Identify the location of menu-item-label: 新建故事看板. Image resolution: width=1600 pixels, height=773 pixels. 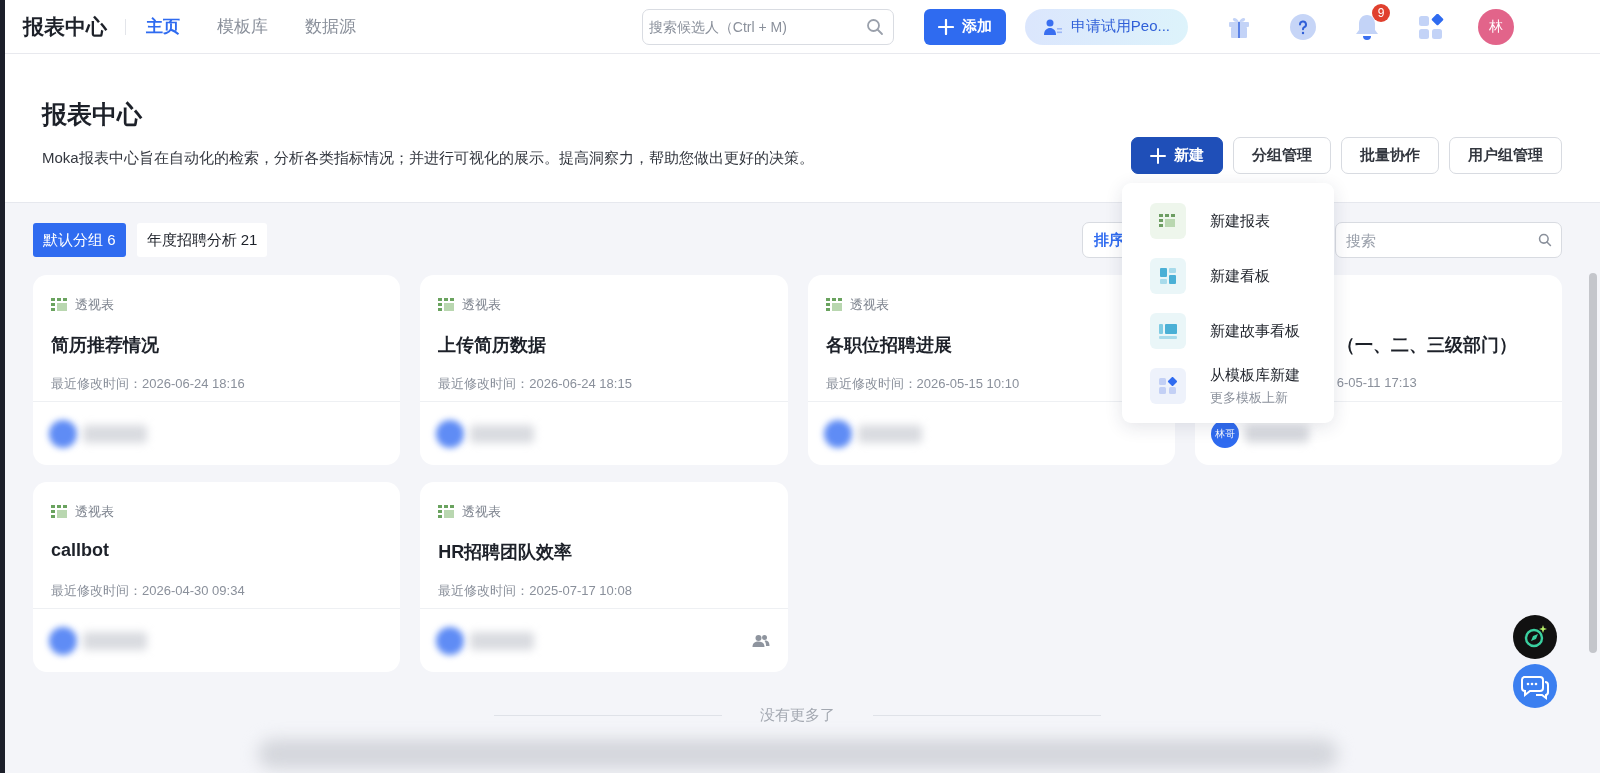
(1255, 331).